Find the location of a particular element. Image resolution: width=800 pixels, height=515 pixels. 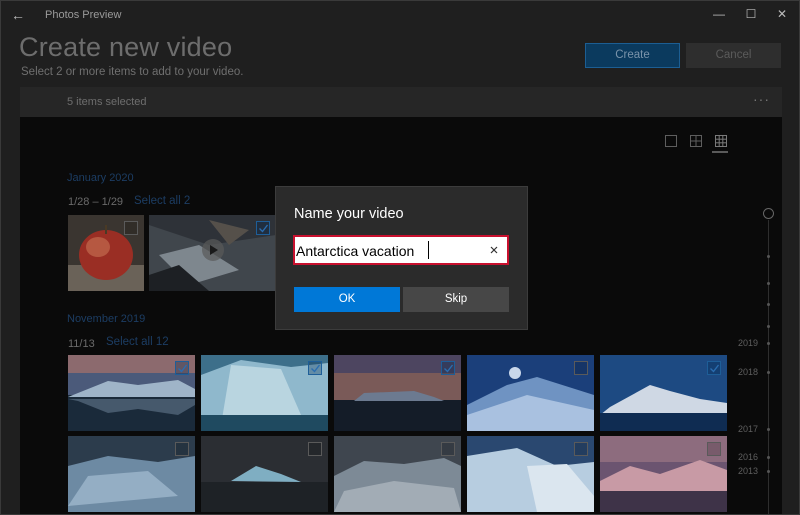

video-thumbnail is located at coordinates (212, 253).